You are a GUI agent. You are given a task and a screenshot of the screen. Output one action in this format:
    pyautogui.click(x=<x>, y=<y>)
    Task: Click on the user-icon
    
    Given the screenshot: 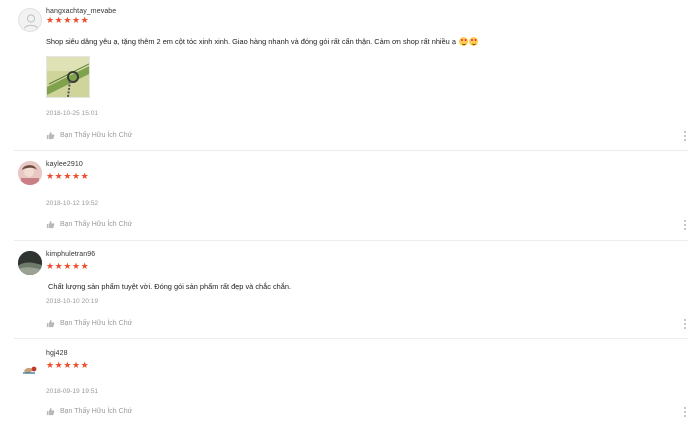 What is the action you would take?
    pyautogui.click(x=31, y=21)
    